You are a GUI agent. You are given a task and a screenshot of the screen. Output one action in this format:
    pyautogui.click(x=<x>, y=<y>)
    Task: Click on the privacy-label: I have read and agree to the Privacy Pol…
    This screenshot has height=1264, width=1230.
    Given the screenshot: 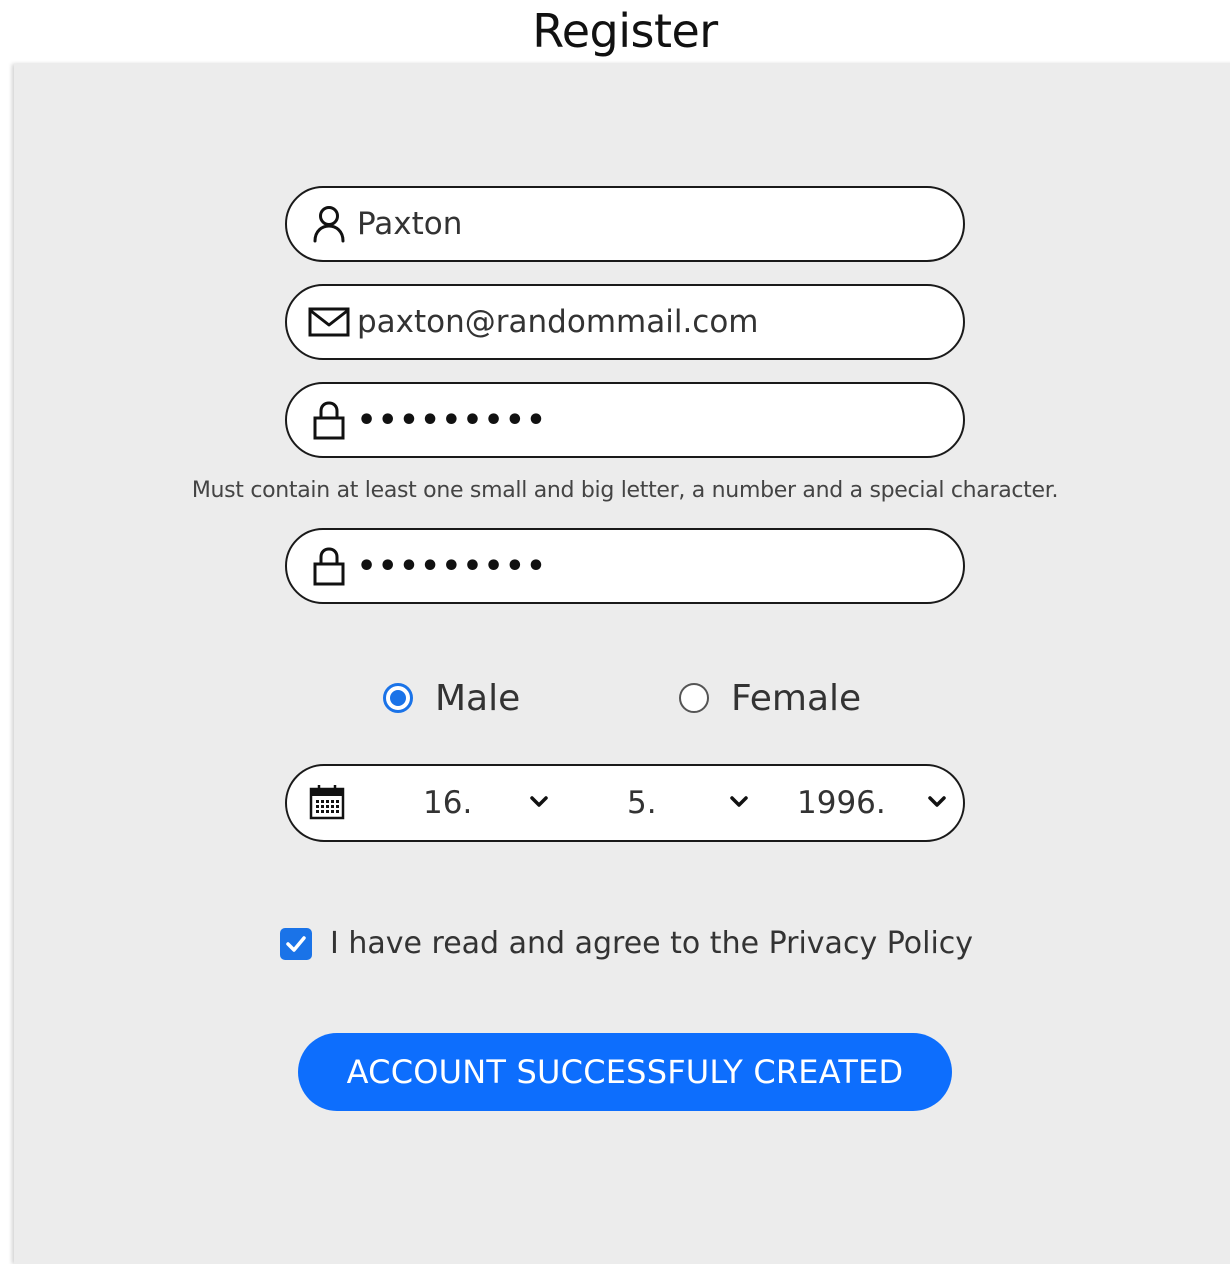 What is the action you would take?
    pyautogui.click(x=652, y=943)
    